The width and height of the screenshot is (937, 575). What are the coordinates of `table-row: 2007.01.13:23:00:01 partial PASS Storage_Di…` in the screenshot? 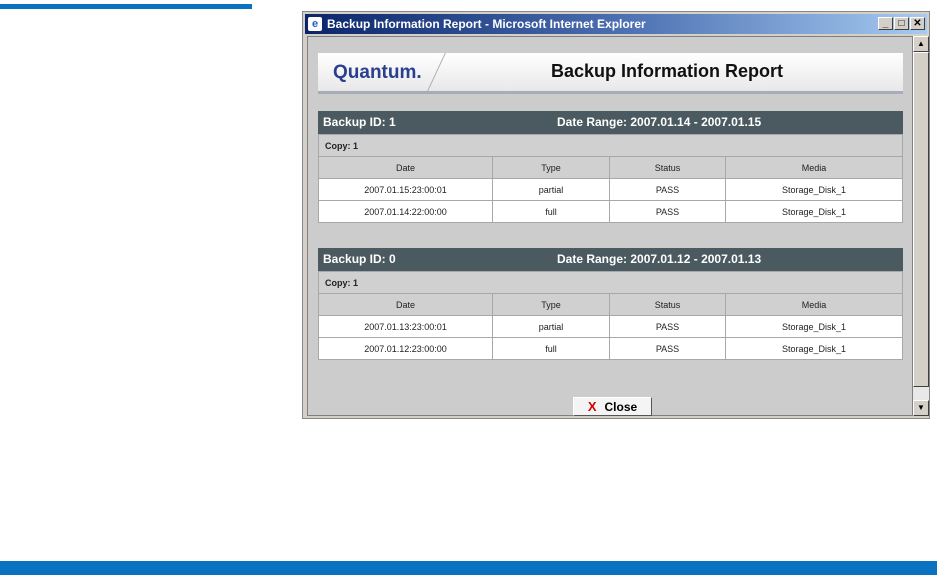 It's located at (610, 326).